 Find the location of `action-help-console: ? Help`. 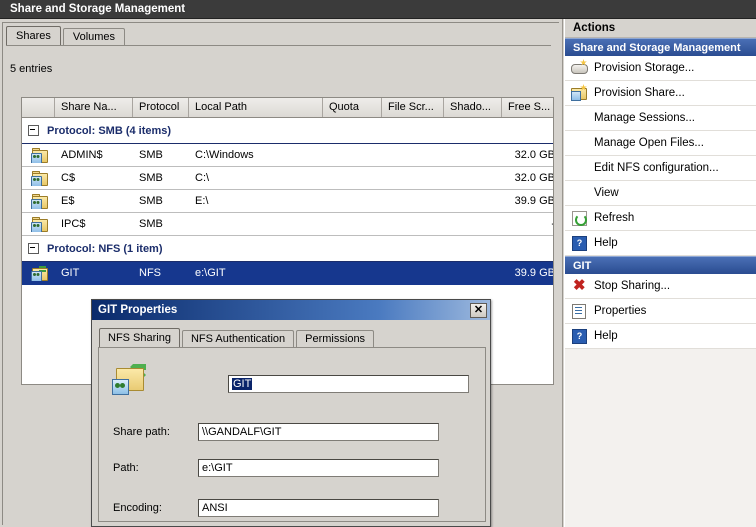

action-help-console: ? Help is located at coordinates (660, 243).